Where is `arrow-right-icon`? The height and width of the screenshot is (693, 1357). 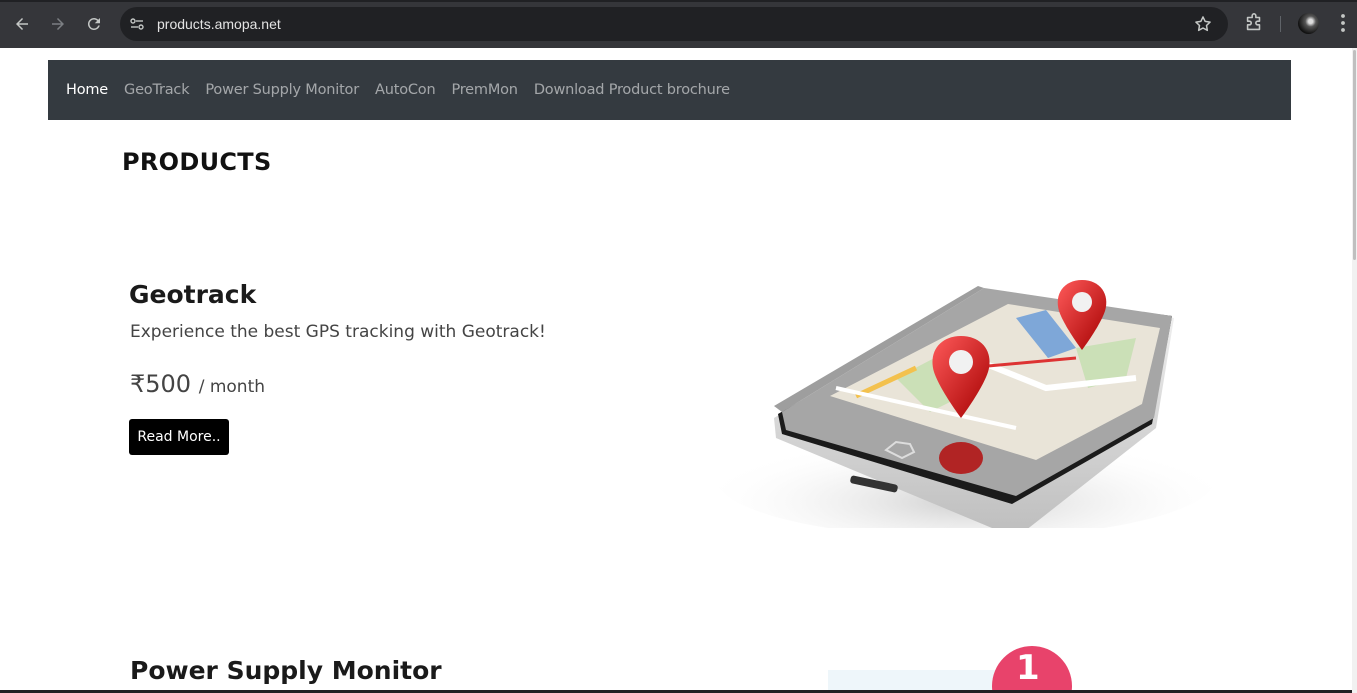
arrow-right-icon is located at coordinates (58, 24).